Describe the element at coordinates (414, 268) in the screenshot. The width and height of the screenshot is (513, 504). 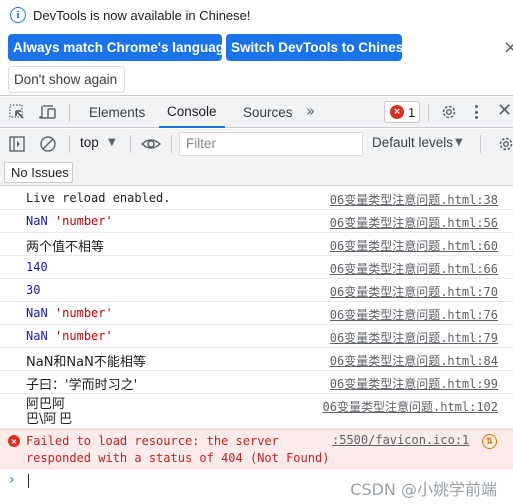
I see `source-link: 06变量类型注意问题.html:66` at that location.